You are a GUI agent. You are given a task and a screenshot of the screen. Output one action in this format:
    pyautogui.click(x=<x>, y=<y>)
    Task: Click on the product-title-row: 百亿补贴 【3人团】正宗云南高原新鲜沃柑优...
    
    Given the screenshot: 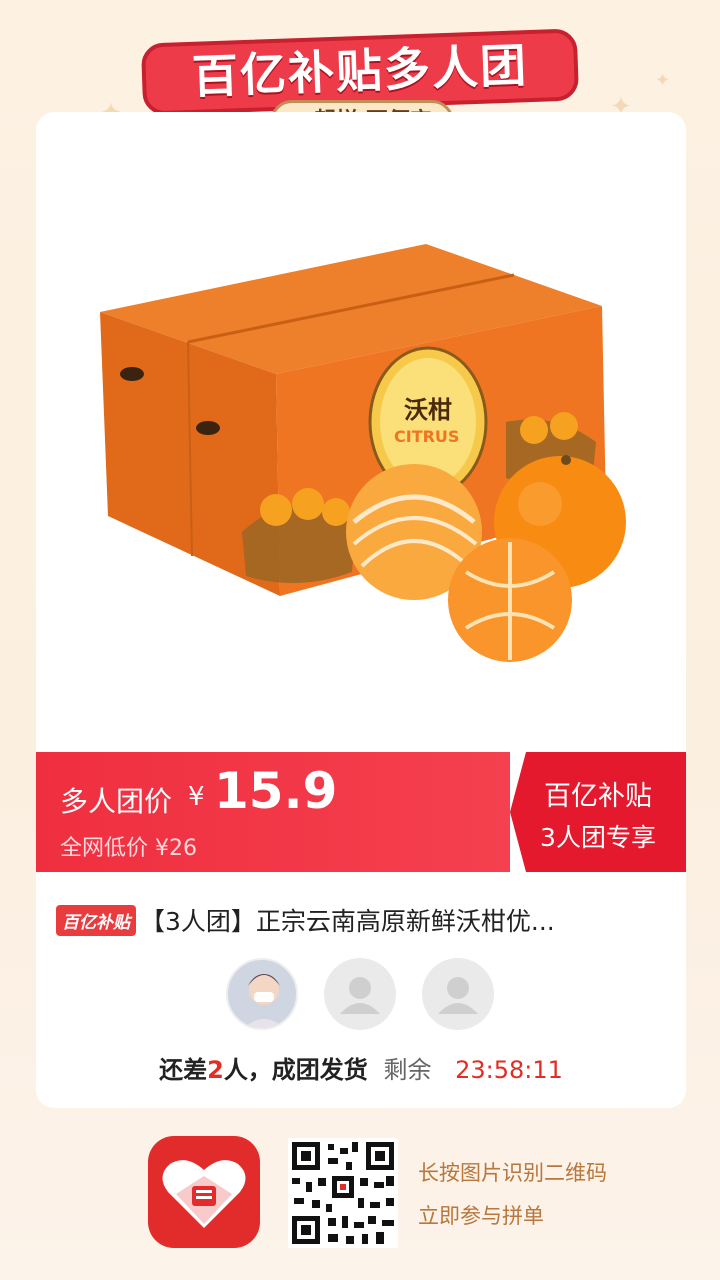 What is the action you would take?
    pyautogui.click(x=361, y=920)
    